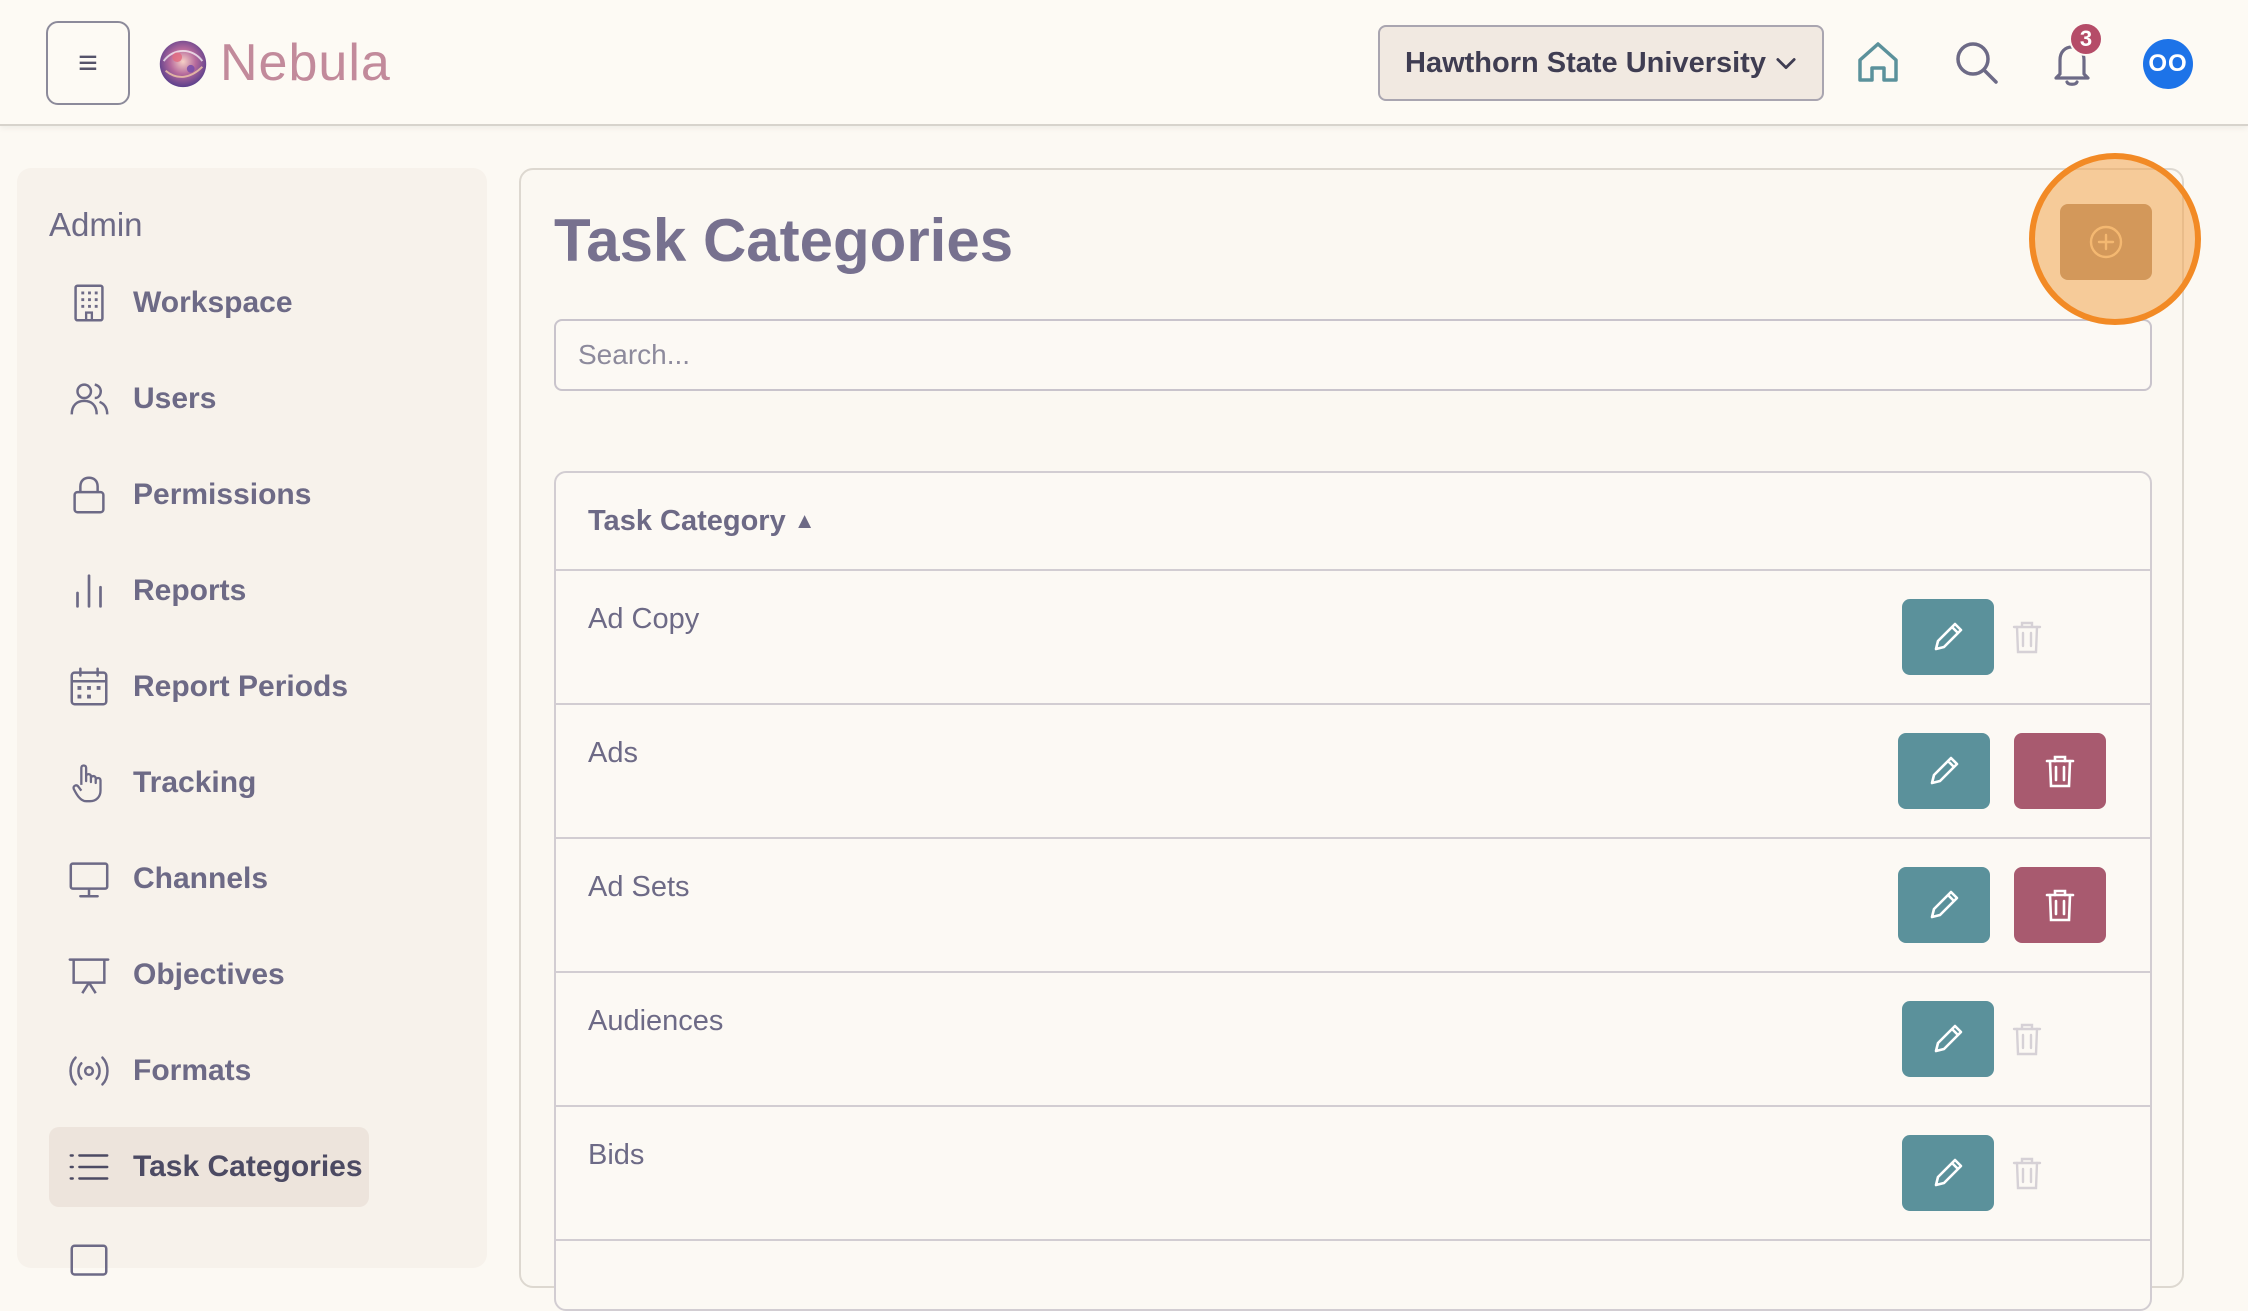 Image resolution: width=2248 pixels, height=1311 pixels. Describe the element at coordinates (1878, 62) in the screenshot. I see `home-icon` at that location.